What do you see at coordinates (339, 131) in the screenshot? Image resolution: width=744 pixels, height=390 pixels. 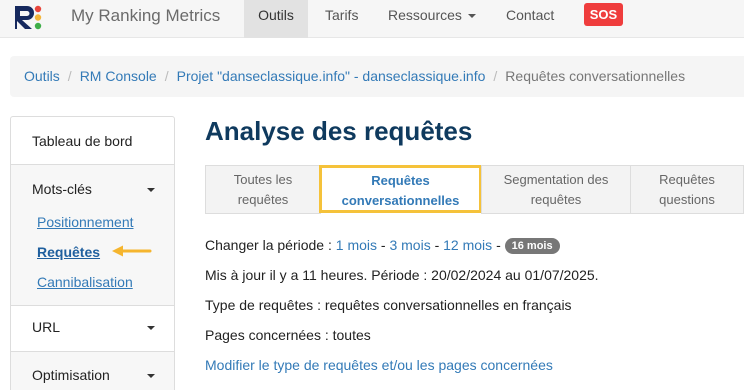 I see `page-title: Analyse des requêtes` at bounding box center [339, 131].